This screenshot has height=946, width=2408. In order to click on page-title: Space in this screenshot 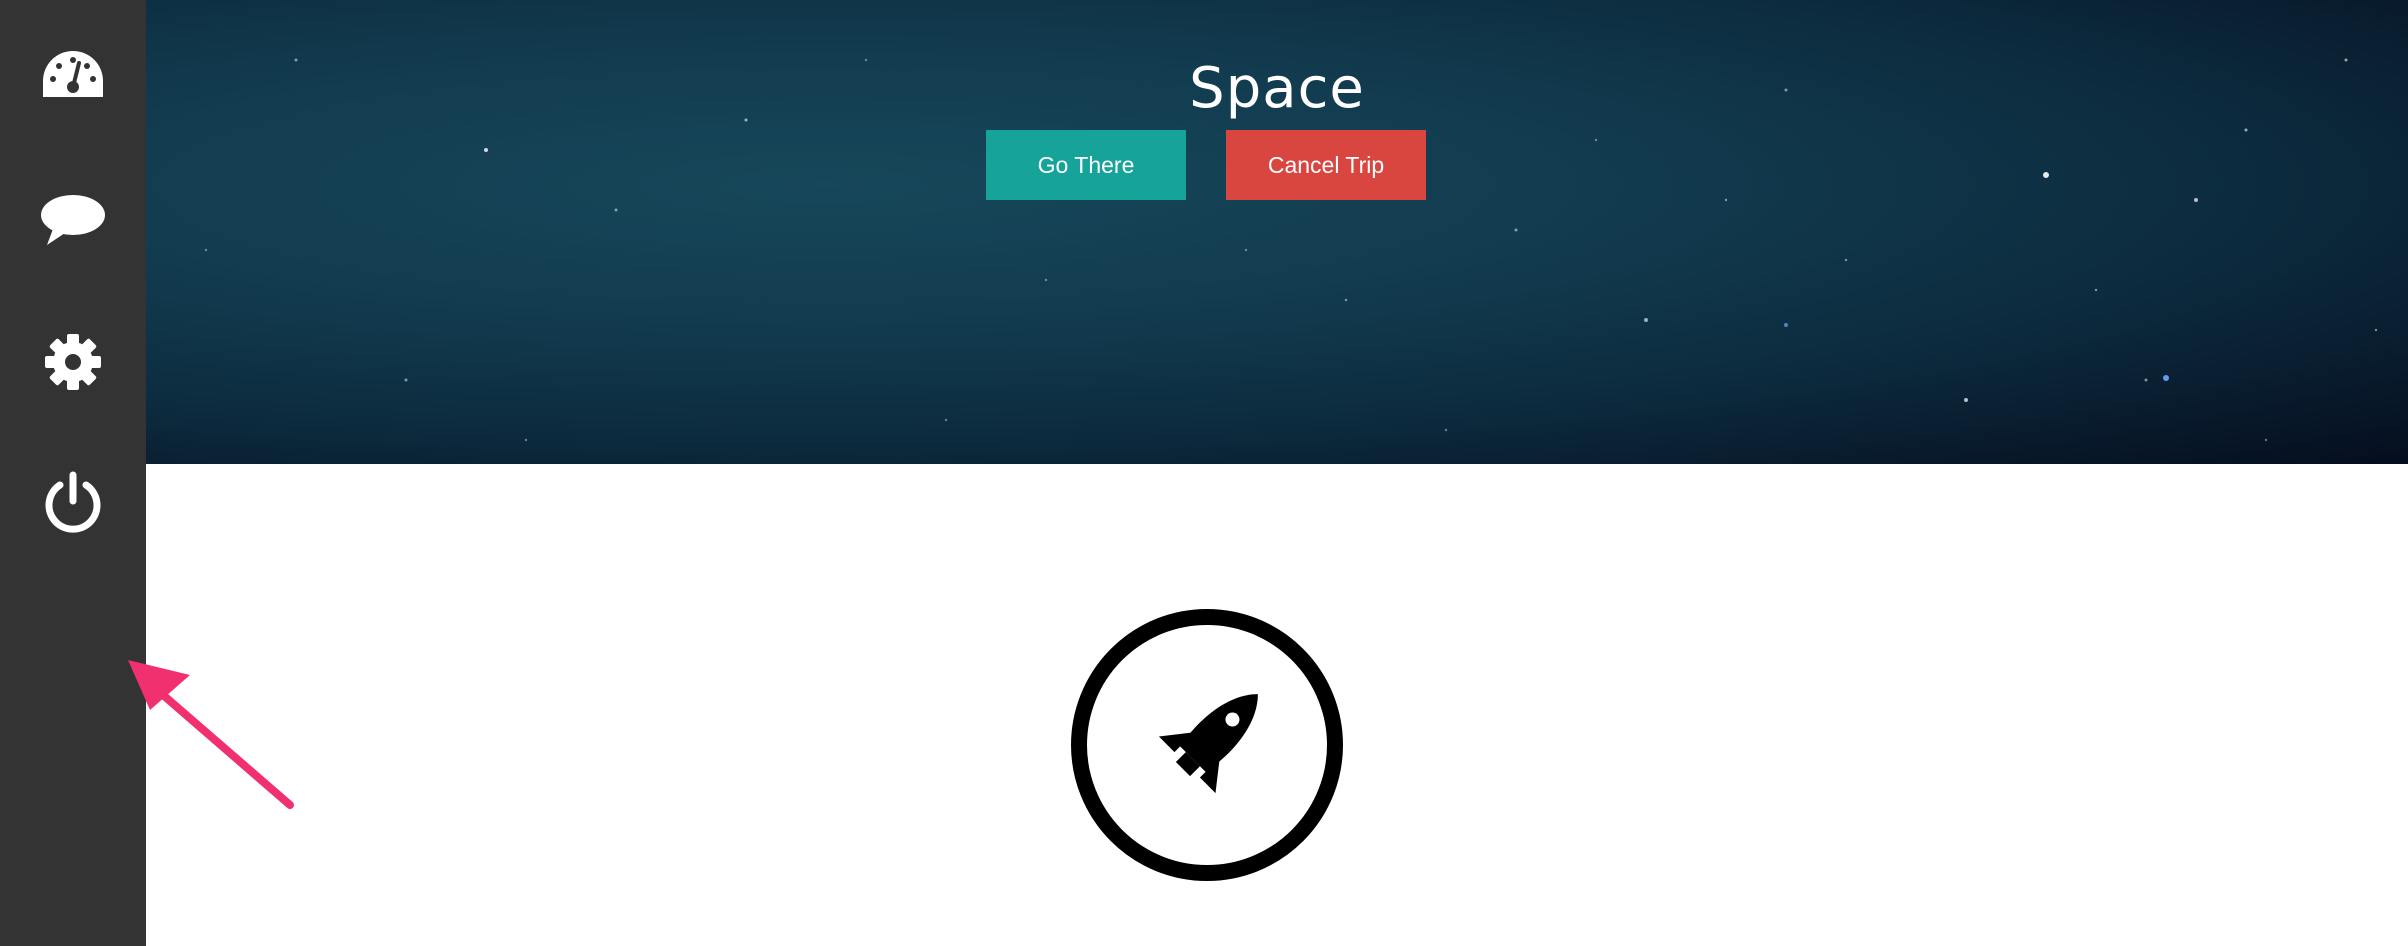, I will do `click(1277, 88)`.